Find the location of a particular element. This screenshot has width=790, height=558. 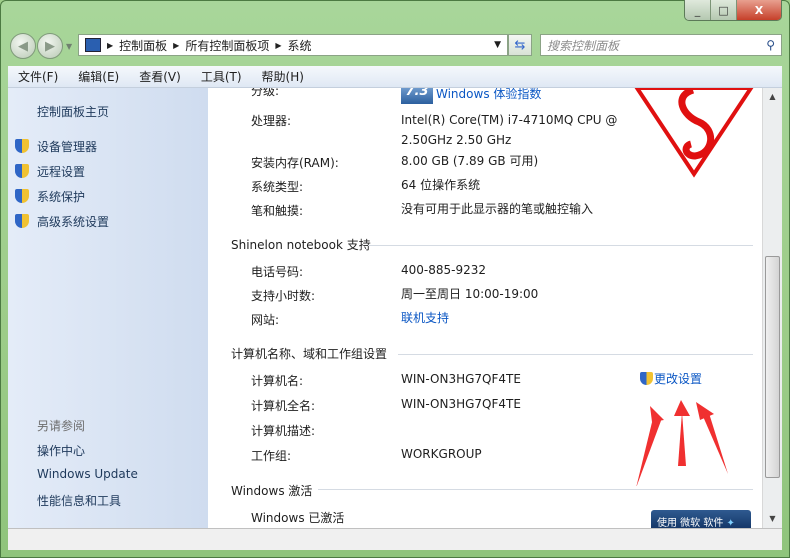

brand-logo is located at coordinates (694, 133).